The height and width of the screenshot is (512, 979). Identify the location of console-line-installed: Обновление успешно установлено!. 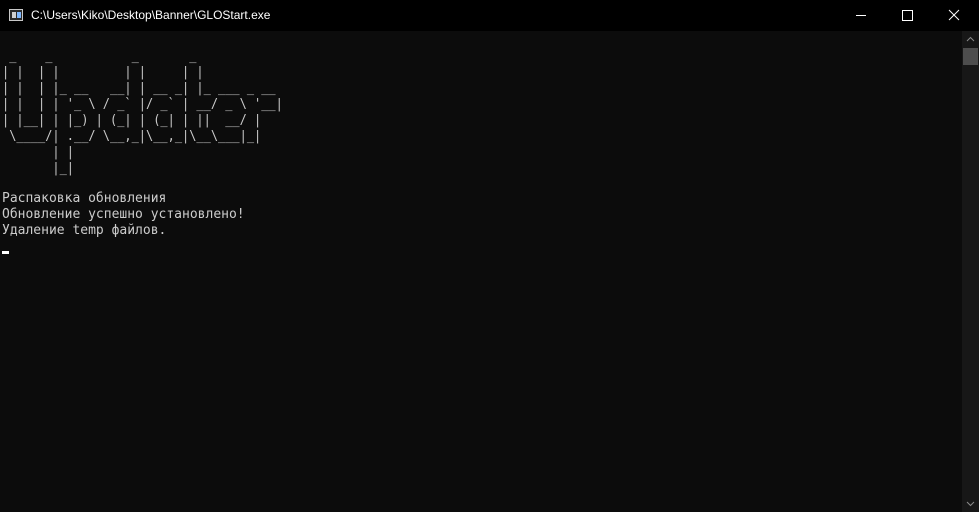
(123, 214).